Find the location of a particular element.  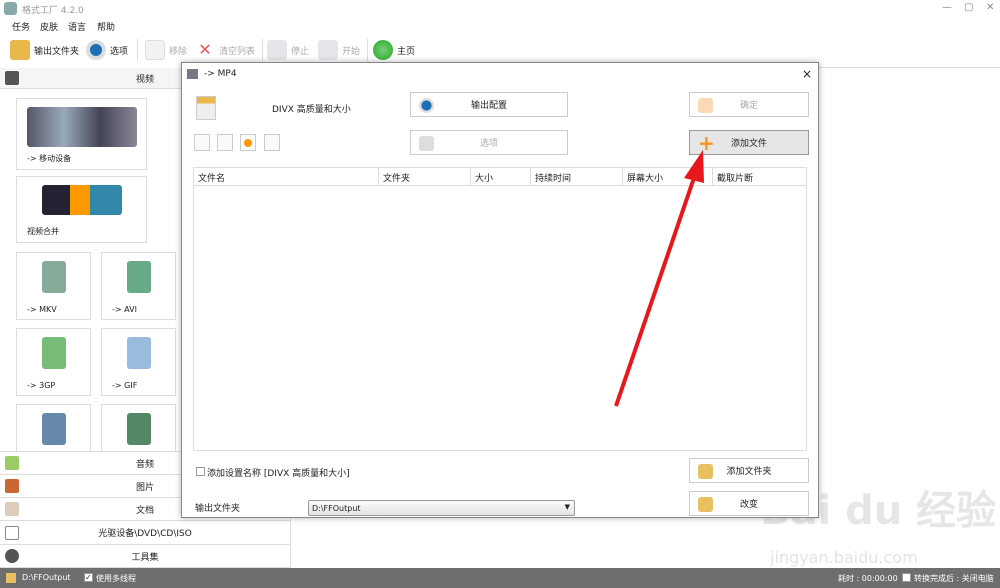

clear-list-button: ✕ 清空列表 is located at coordinates (225, 50).